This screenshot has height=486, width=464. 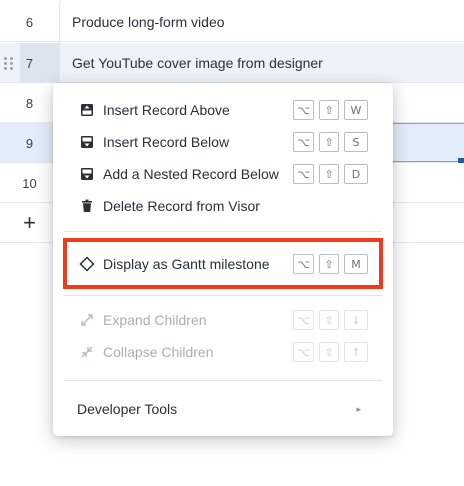 I want to click on menu-item-delete-record: Delete Record from Visor, so click(x=223, y=206).